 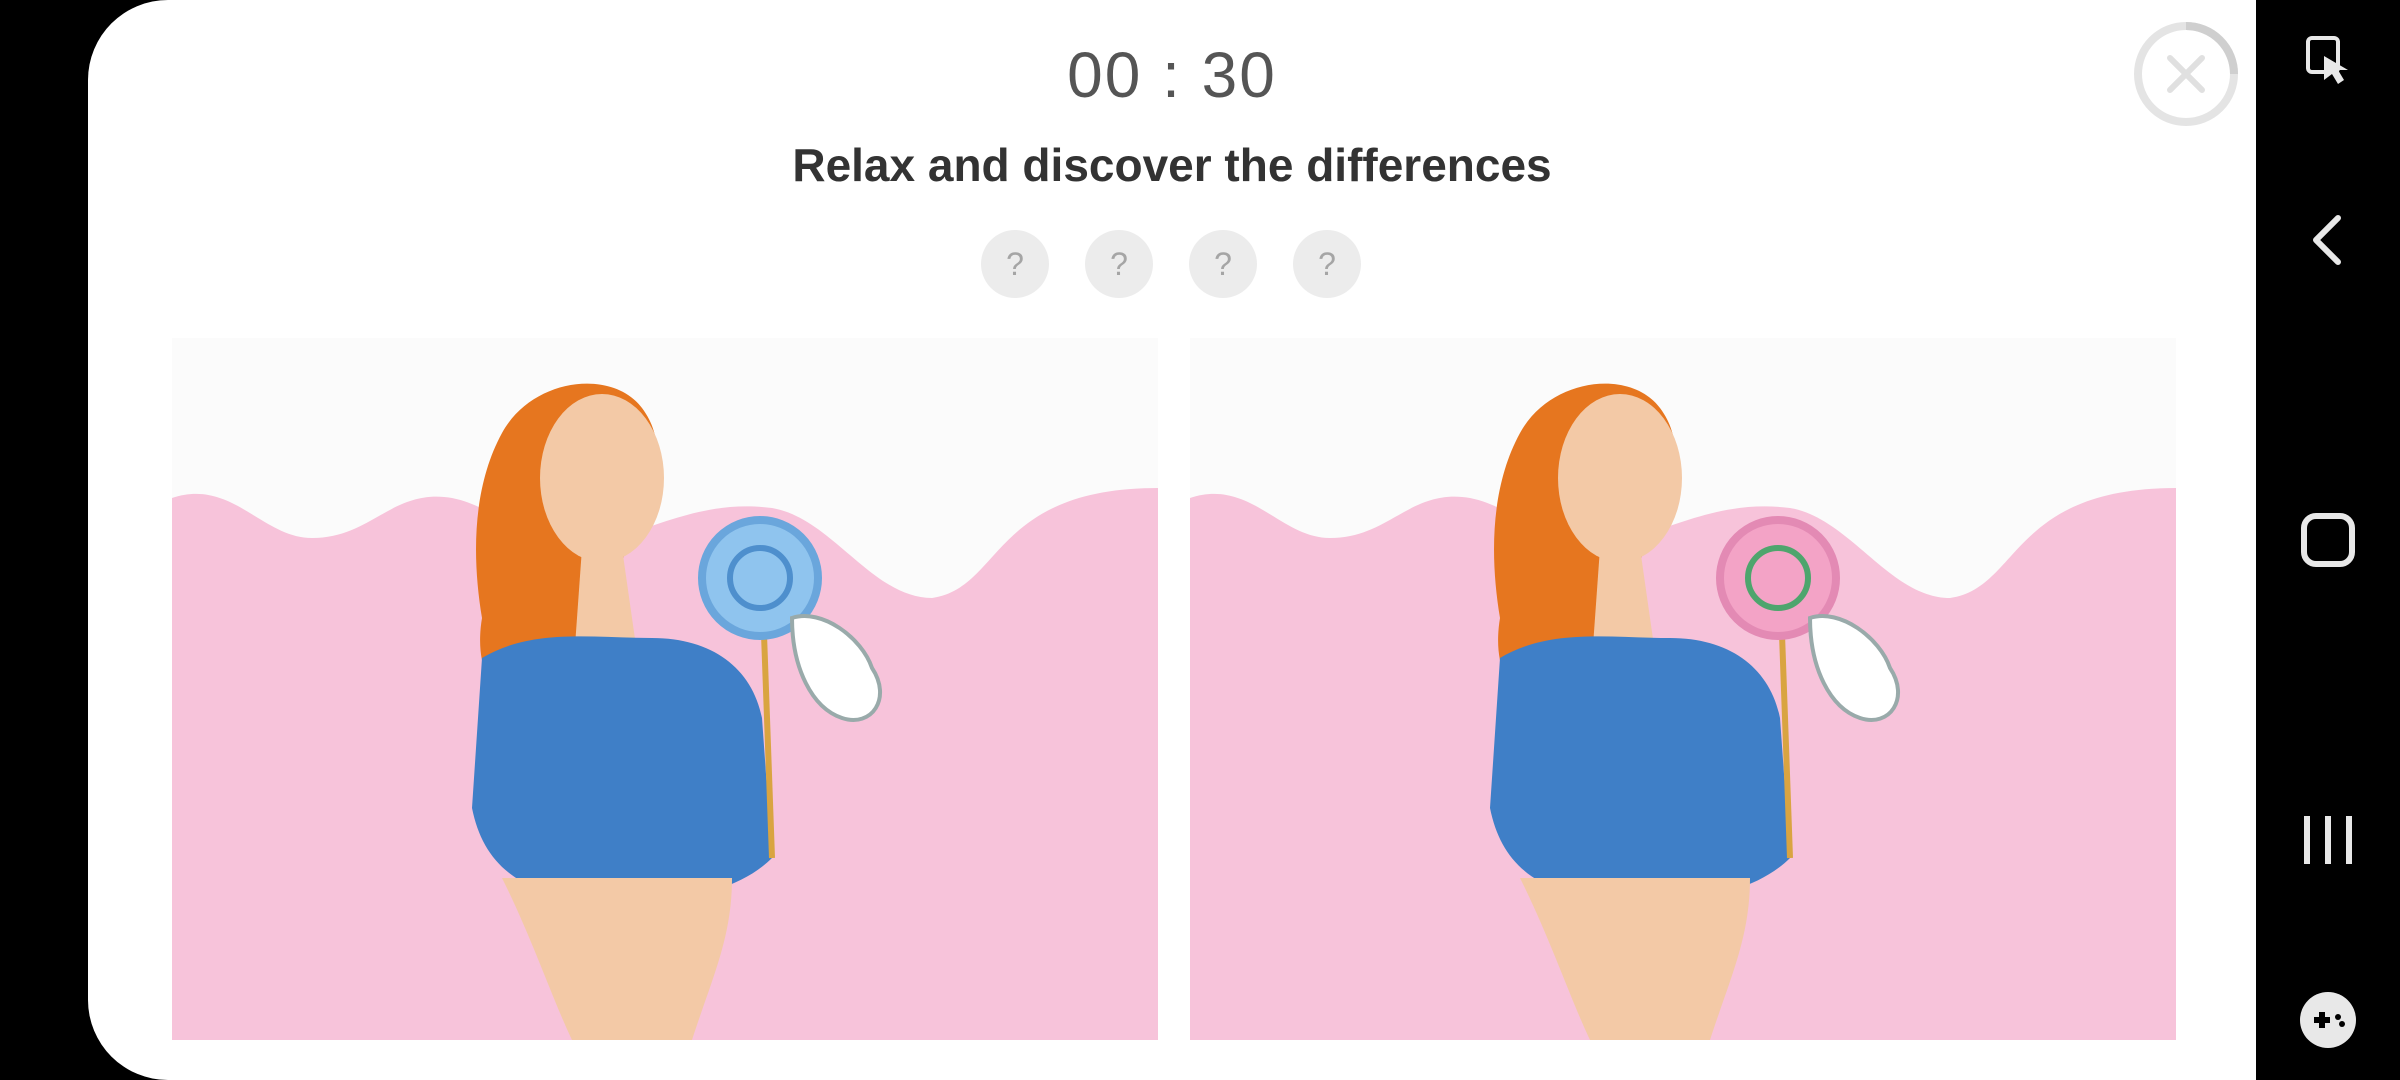 I want to click on recents-icon, so click(x=2328, y=840).